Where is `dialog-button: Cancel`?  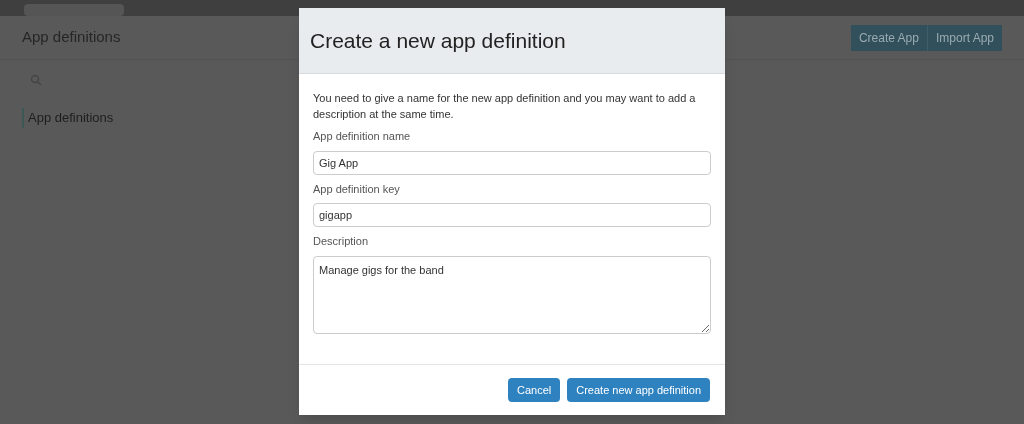
dialog-button: Cancel is located at coordinates (534, 390).